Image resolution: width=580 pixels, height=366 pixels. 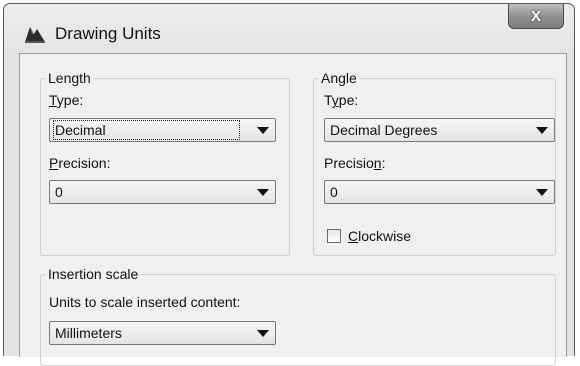 What do you see at coordinates (334, 236) in the screenshot?
I see `clockwise-checkbox` at bounding box center [334, 236].